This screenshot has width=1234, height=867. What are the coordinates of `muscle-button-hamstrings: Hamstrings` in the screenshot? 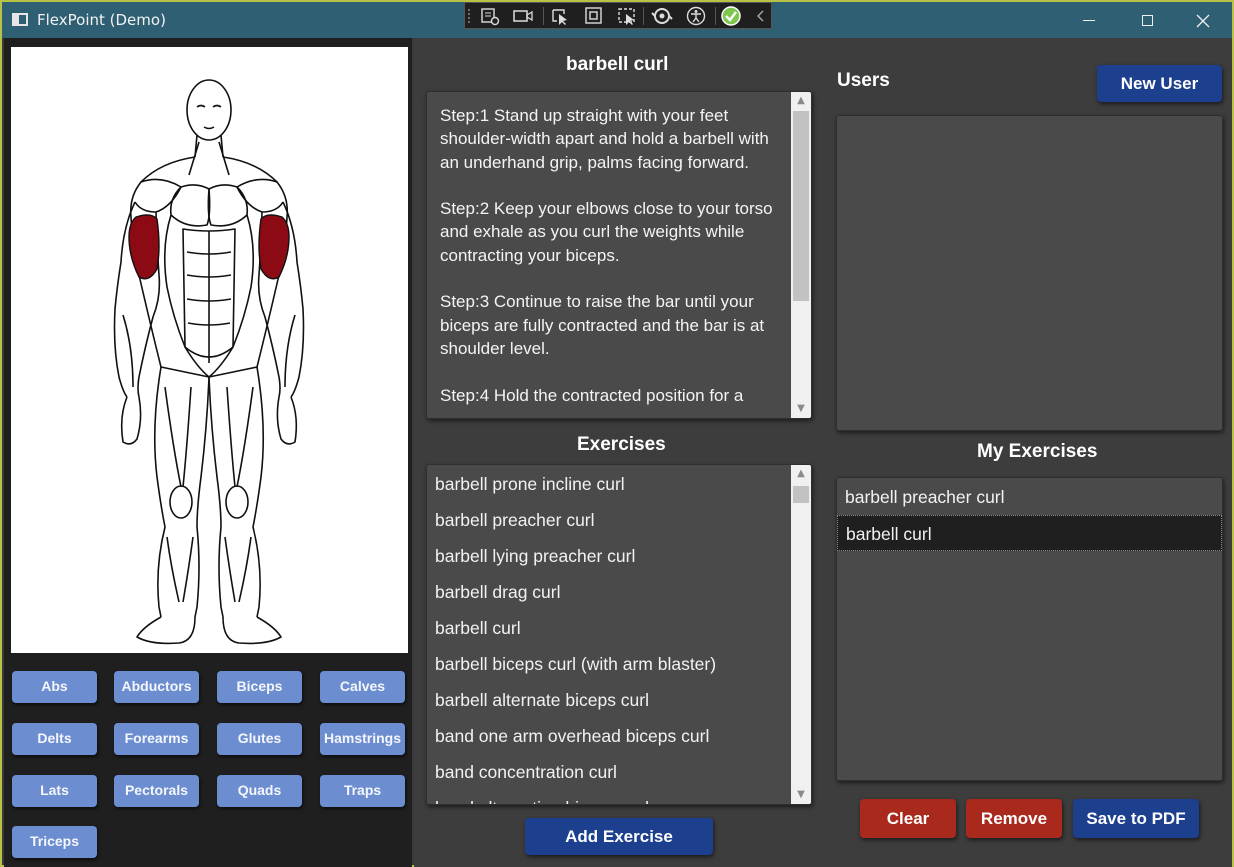 It's located at (362, 739).